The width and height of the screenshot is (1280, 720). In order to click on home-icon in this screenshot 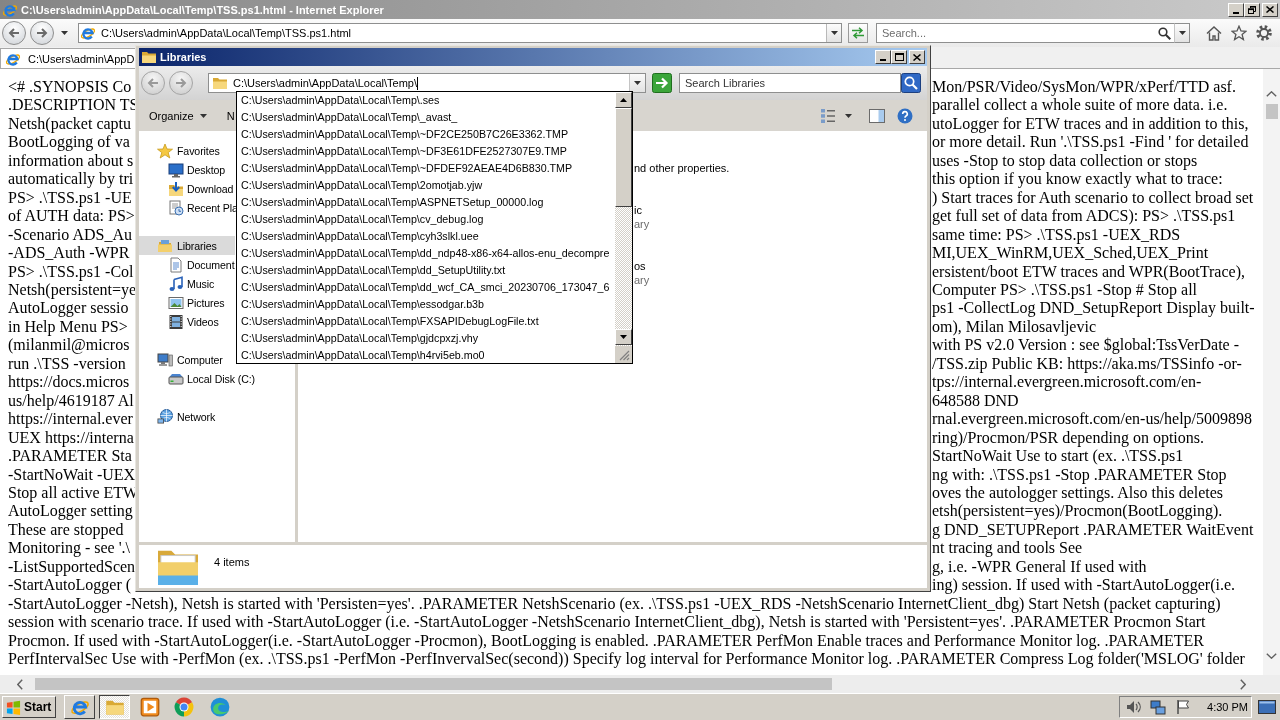, I will do `click(1214, 33)`.